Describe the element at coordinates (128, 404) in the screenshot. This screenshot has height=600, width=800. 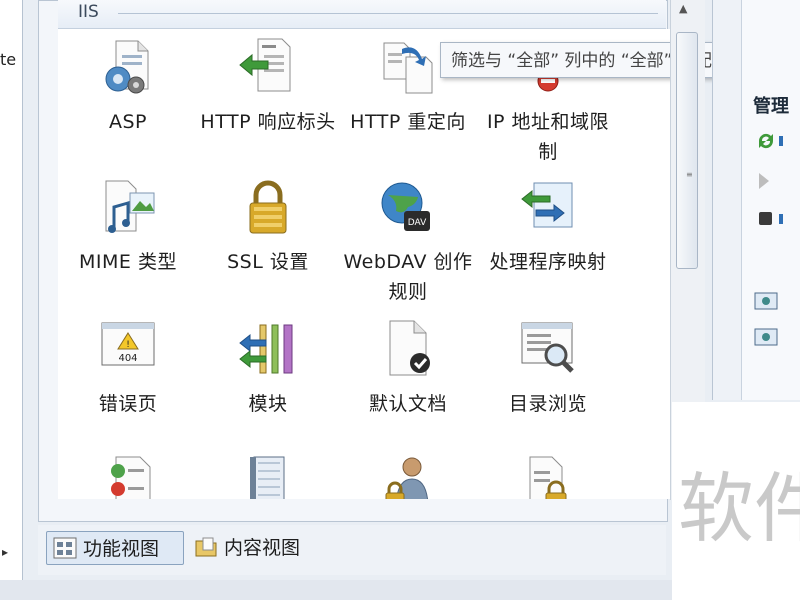
I see `feature-label: 错误页` at that location.